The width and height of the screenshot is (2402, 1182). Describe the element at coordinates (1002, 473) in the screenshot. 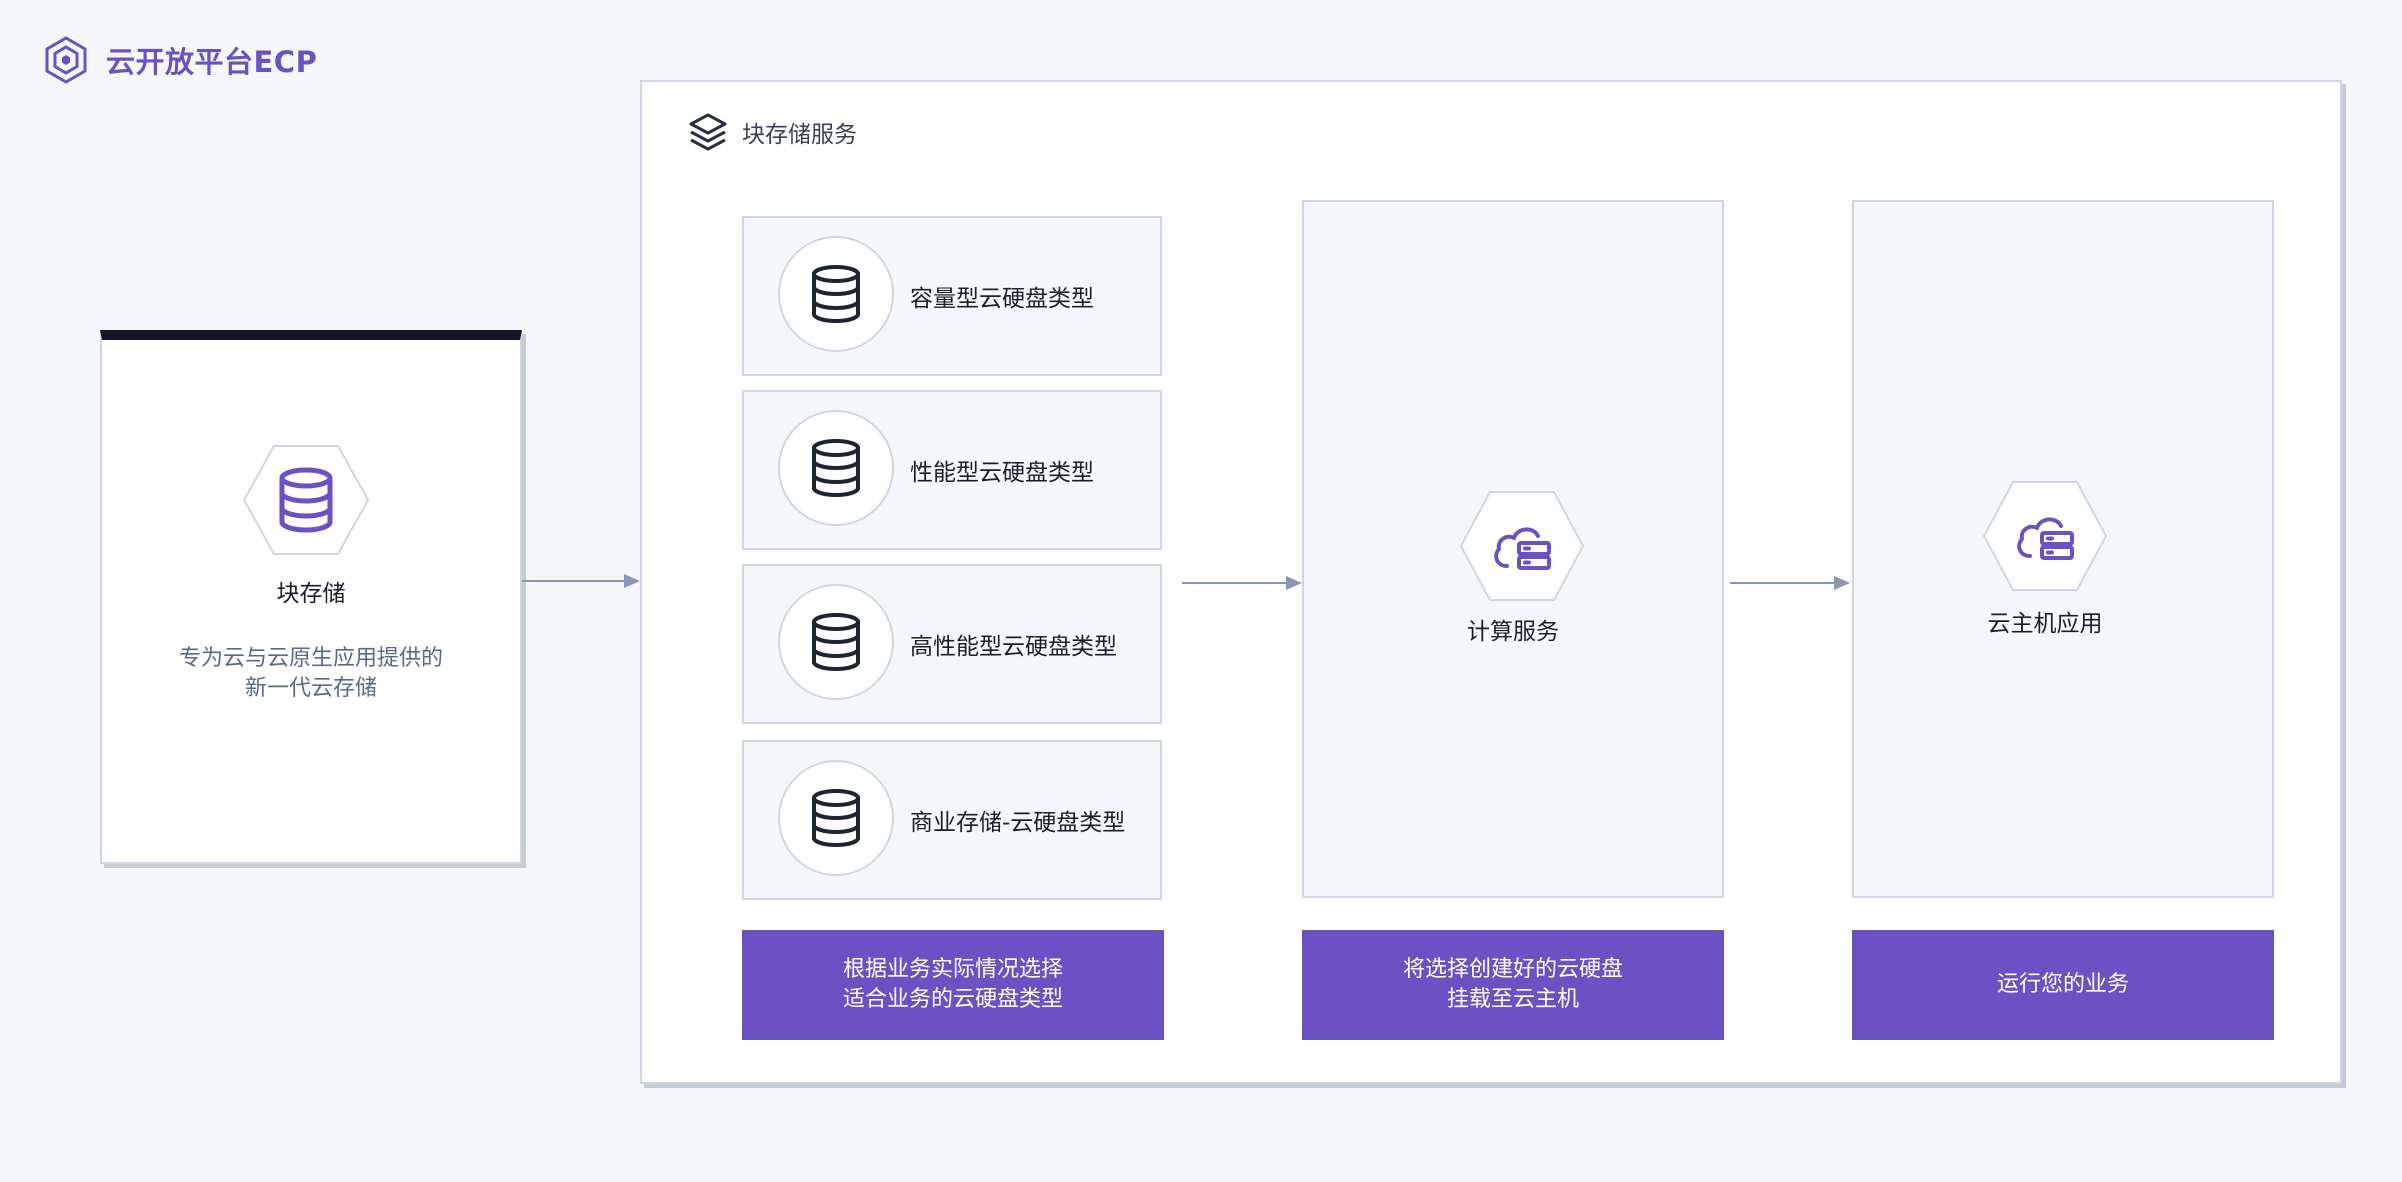

I see `disk-type-label: 性能型云硬盘类型` at that location.